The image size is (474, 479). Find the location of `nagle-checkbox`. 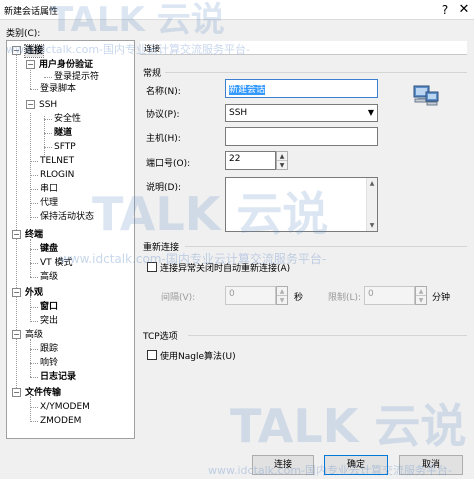

nagle-checkbox is located at coordinates (152, 355).